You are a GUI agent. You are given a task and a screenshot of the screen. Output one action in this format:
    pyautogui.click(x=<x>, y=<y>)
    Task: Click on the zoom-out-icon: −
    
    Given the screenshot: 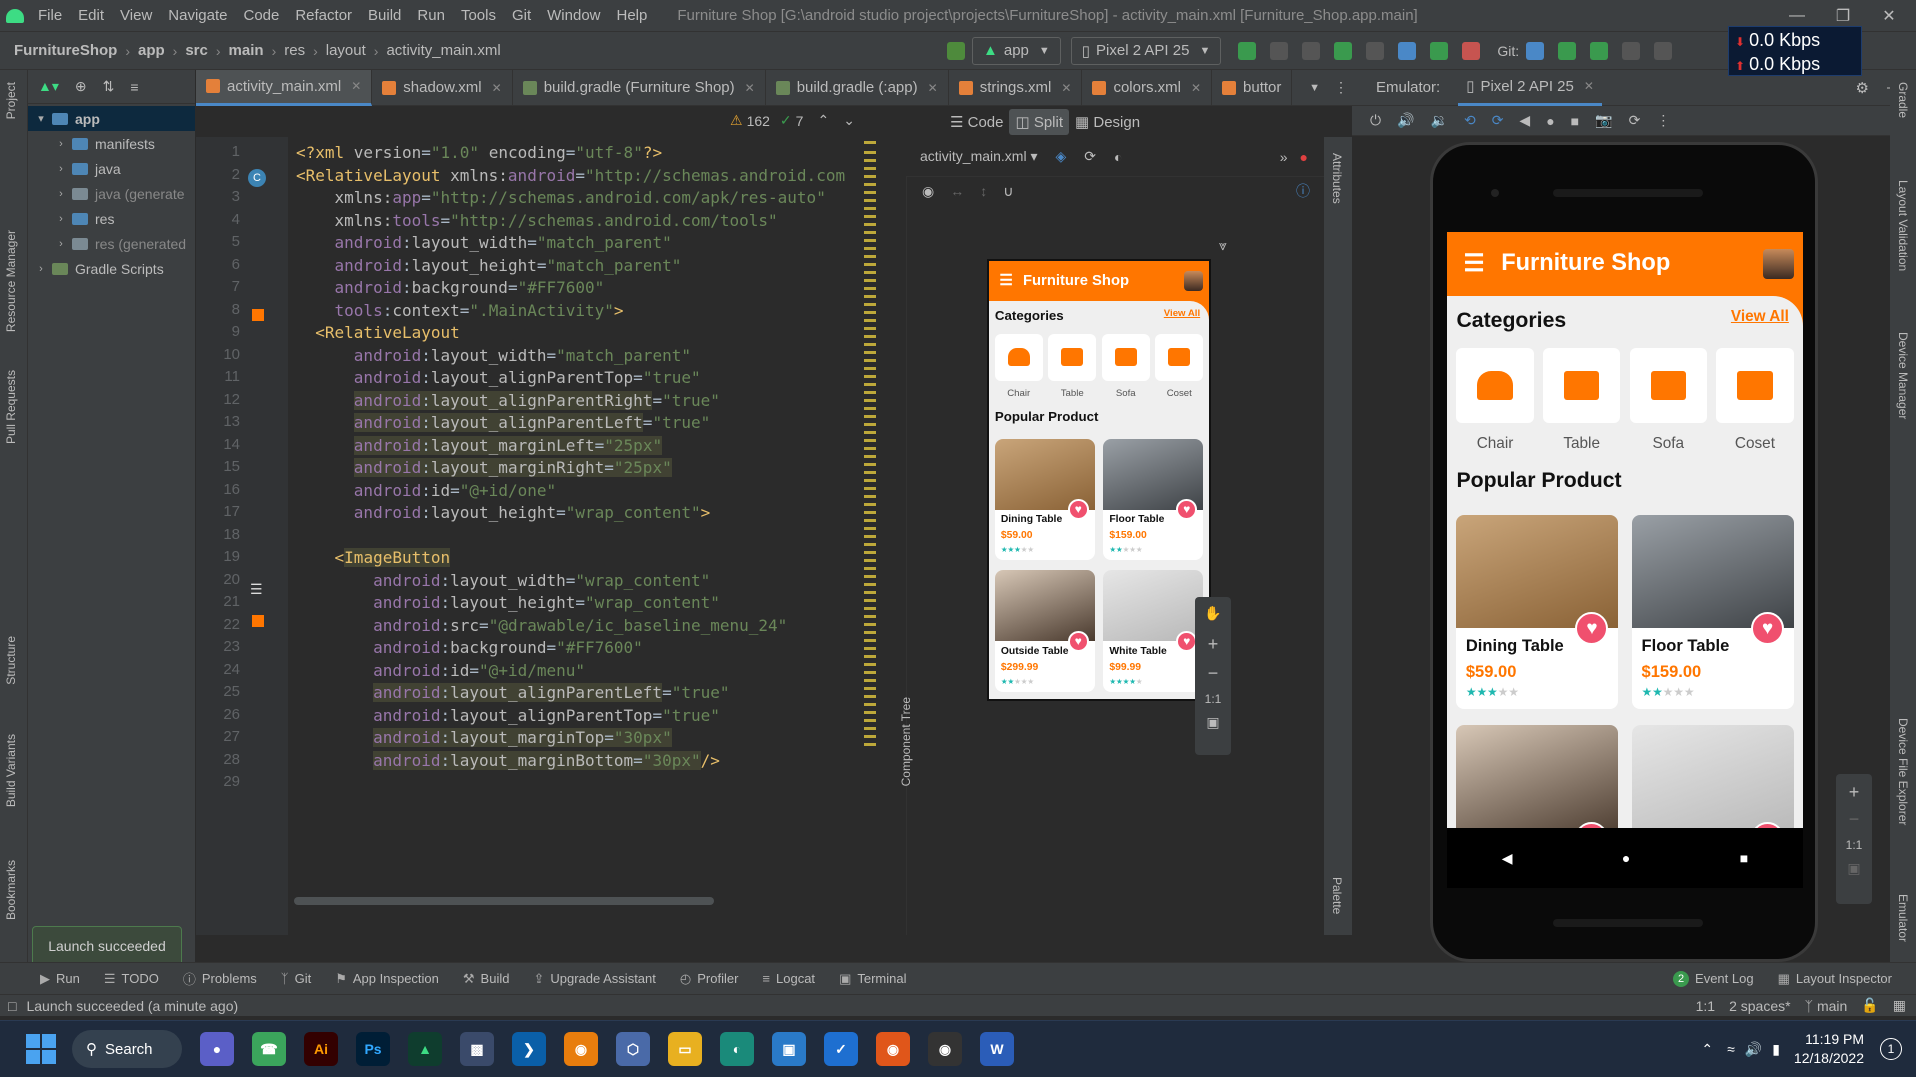 What is the action you would take?
    pyautogui.click(x=1213, y=673)
    